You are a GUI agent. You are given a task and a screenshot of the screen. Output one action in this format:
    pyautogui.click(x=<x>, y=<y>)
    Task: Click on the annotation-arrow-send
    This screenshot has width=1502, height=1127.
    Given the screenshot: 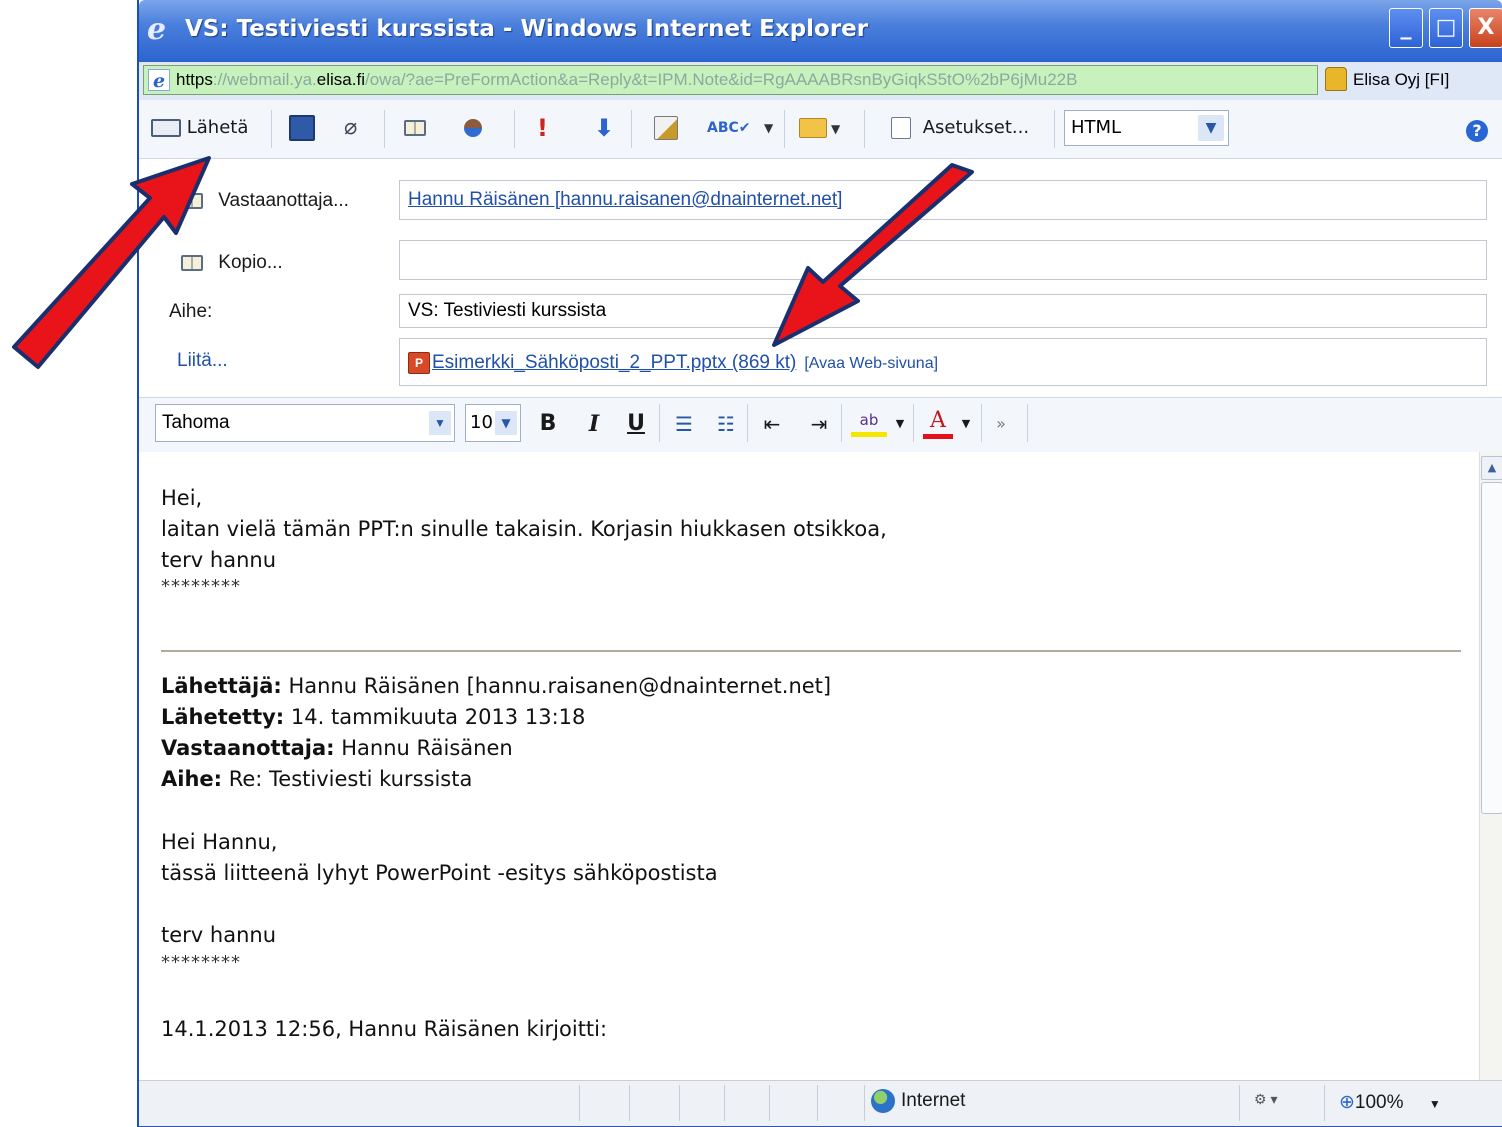 What is the action you would take?
    pyautogui.click(x=111, y=262)
    